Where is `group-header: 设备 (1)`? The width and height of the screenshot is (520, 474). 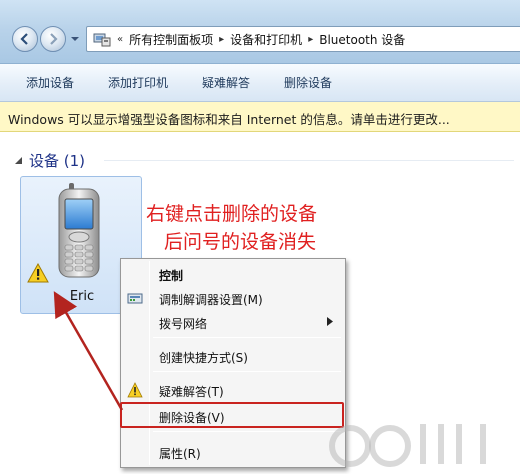
group-header: 设备 (1) is located at coordinates (49, 160).